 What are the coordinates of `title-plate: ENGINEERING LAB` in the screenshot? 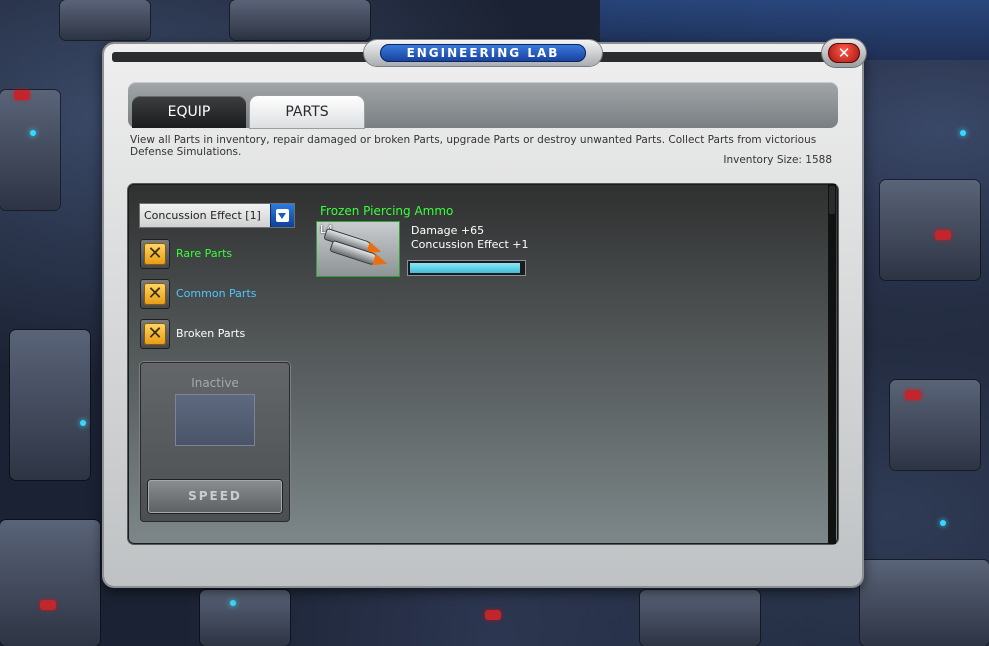 It's located at (483, 53).